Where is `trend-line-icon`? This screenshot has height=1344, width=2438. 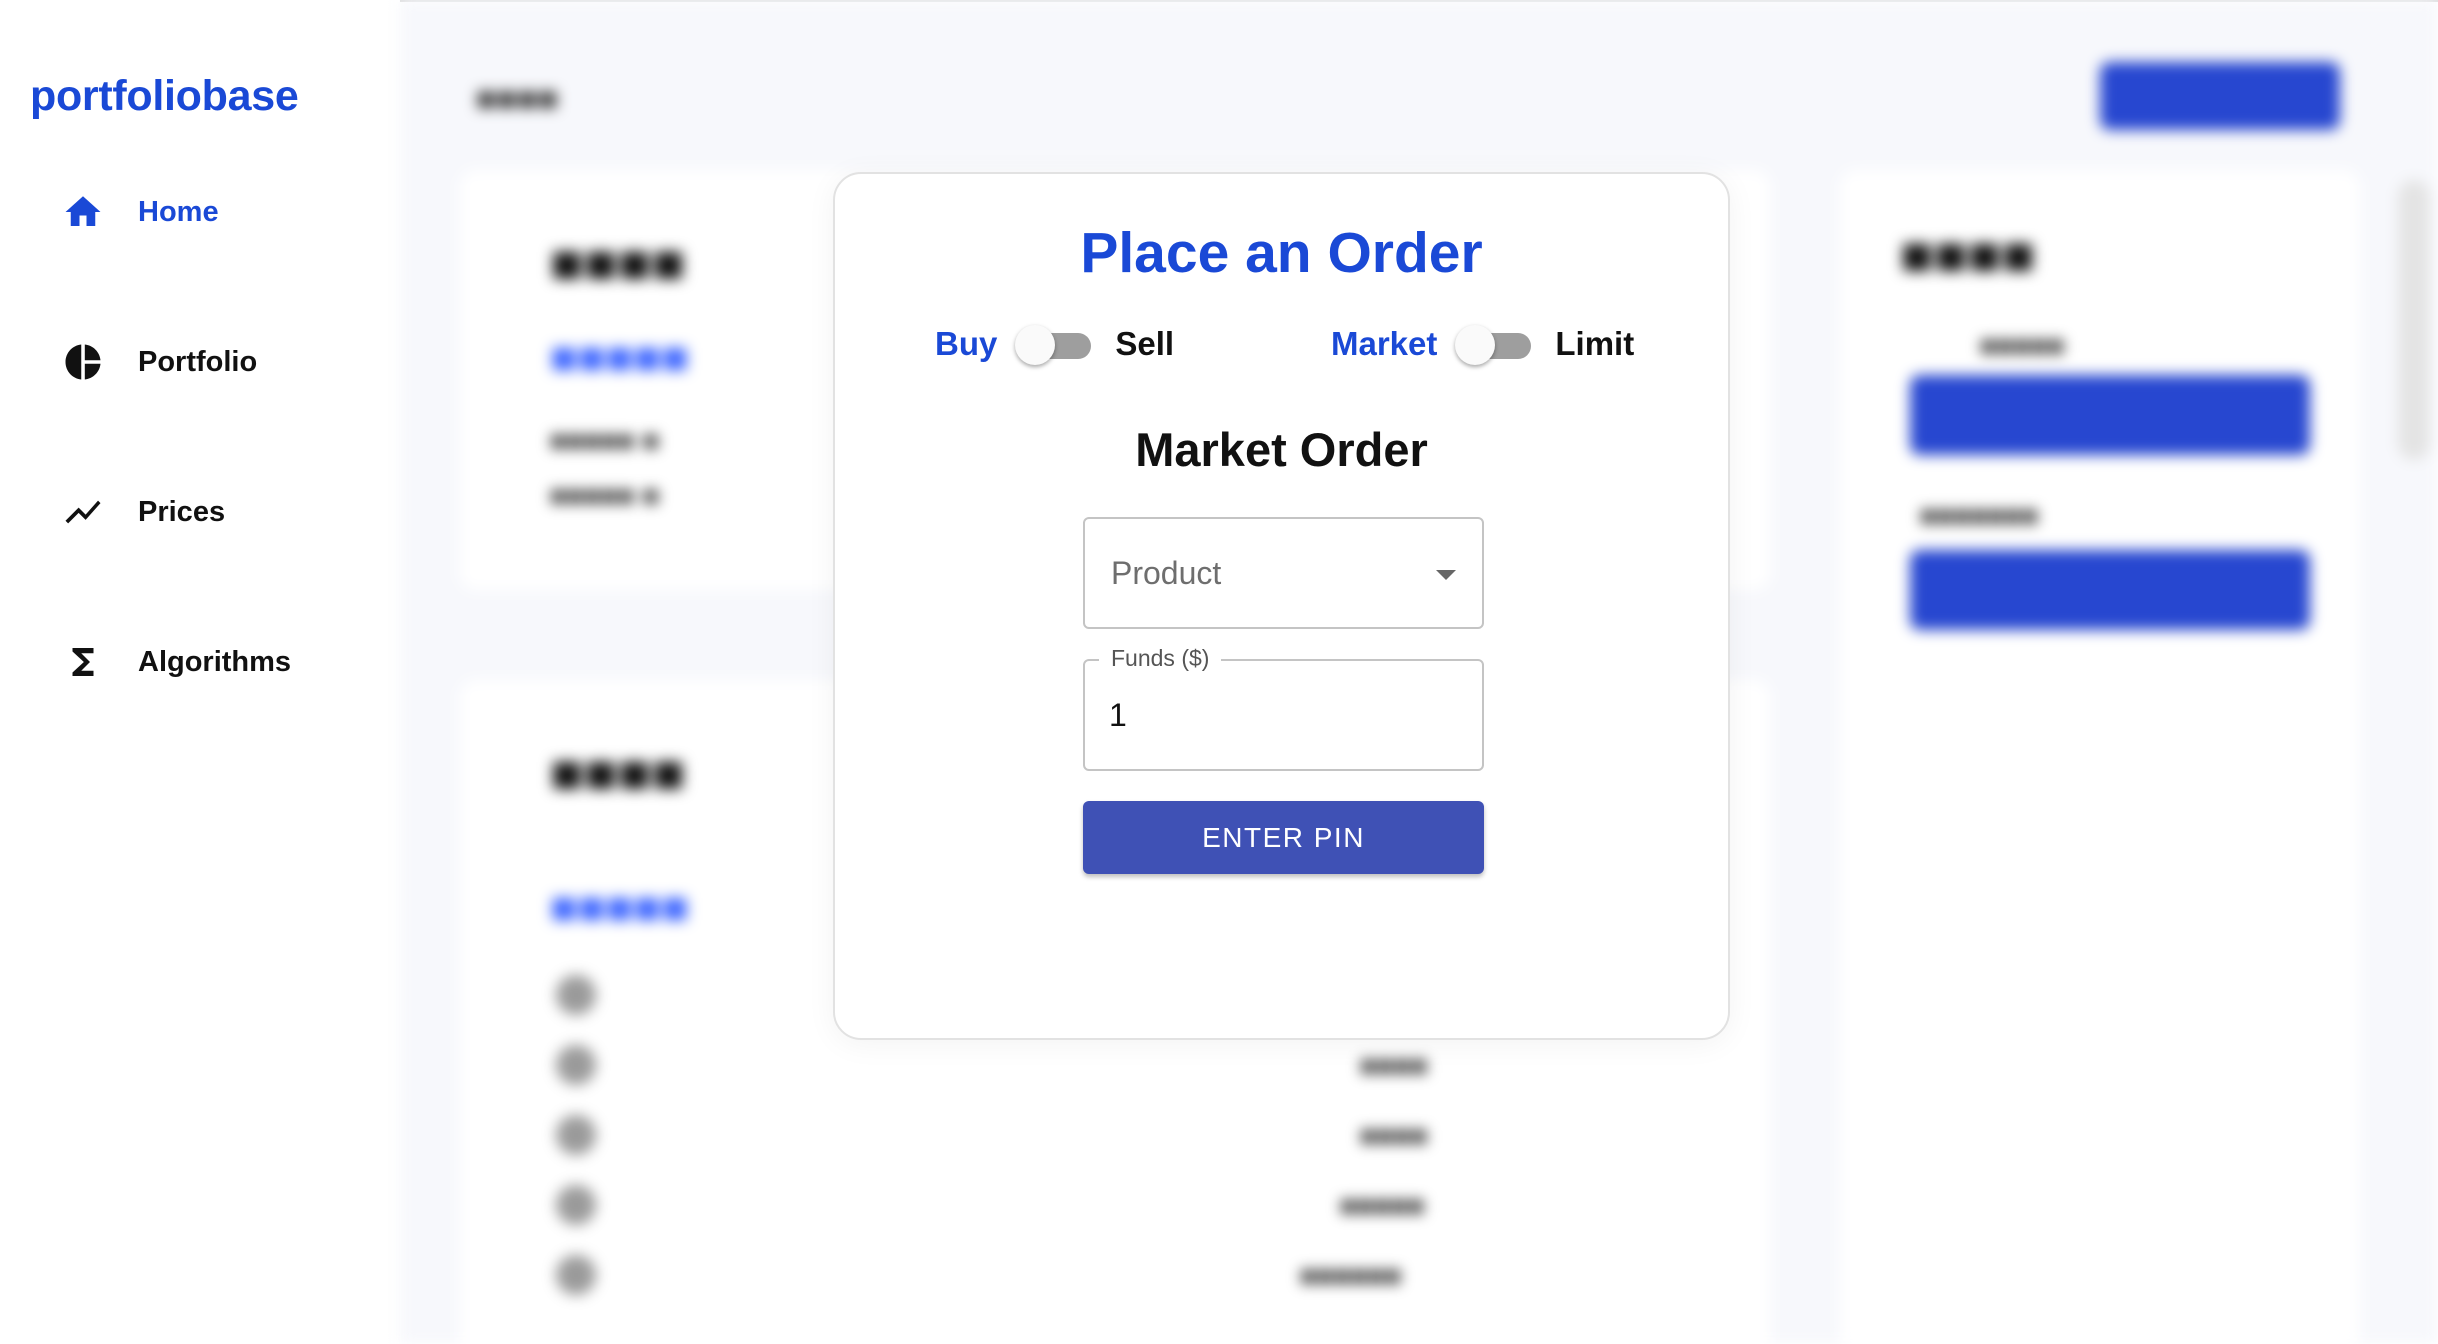
trend-line-icon is located at coordinates (83, 512).